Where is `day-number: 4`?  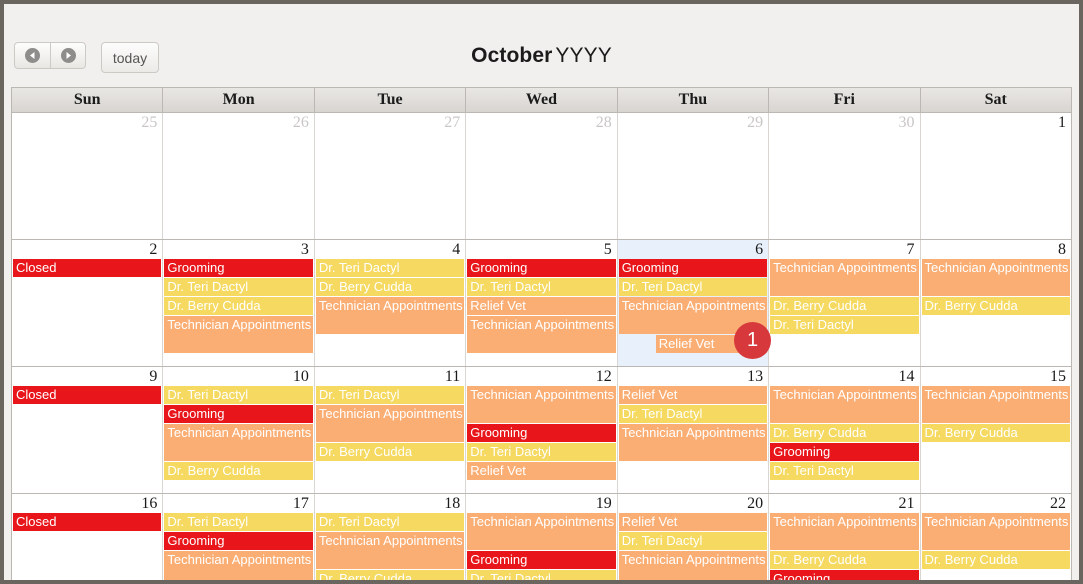
day-number: 4 is located at coordinates (456, 249).